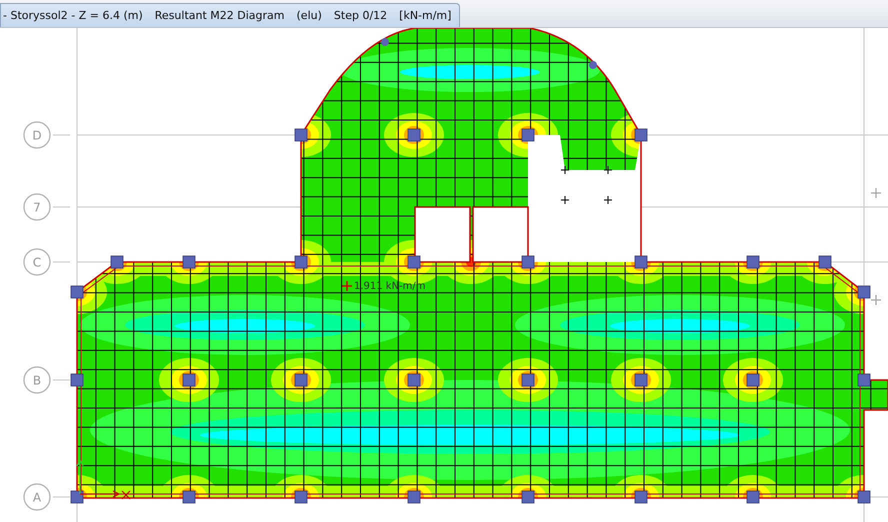 This screenshot has width=888, height=522. I want to click on diagram-label: Resultant M22 Diagram, so click(219, 15).